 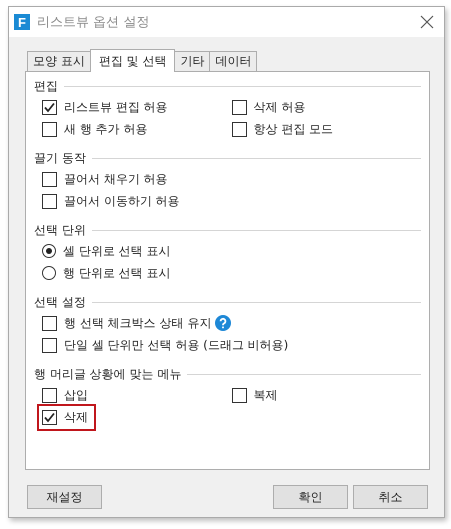 What do you see at coordinates (266, 395) in the screenshot?
I see `option-label: 복제` at bounding box center [266, 395].